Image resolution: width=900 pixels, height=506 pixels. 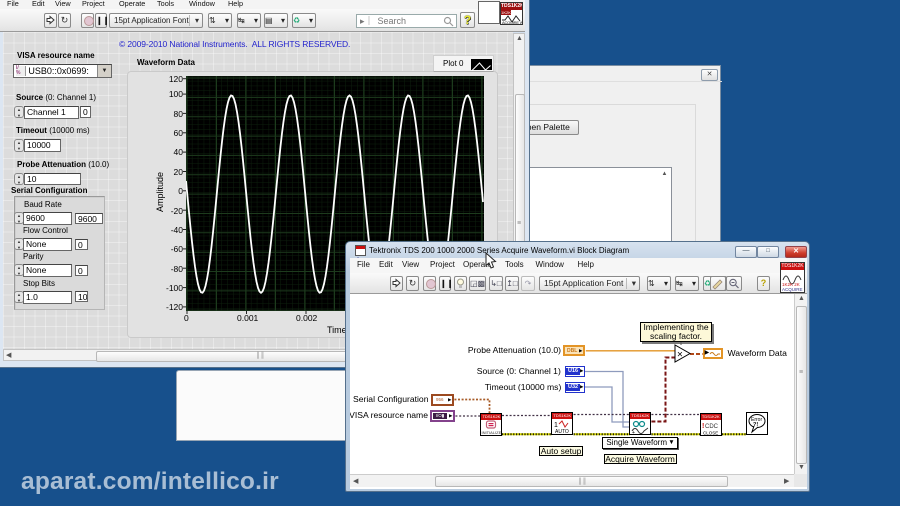 What do you see at coordinates (556, 425) in the screenshot?
I see `svg-text: 1` at bounding box center [556, 425].